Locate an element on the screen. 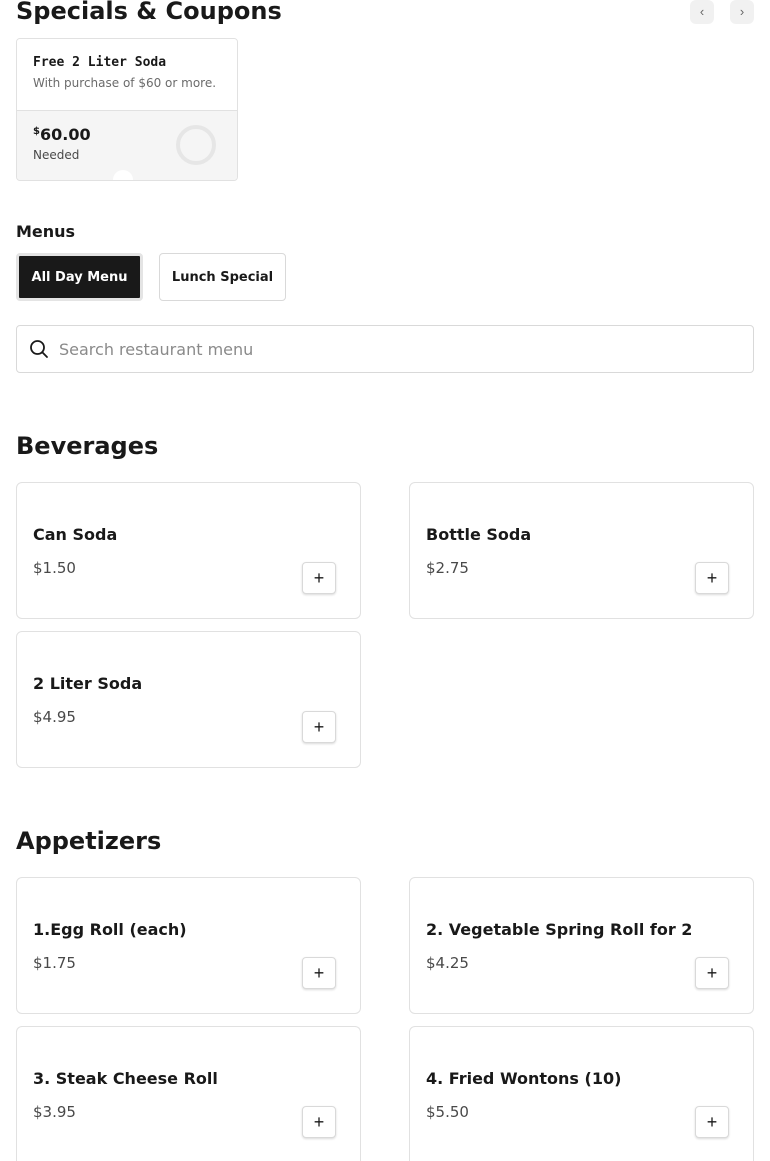 This screenshot has width=770, height=1161. search-box is located at coordinates (385, 349).